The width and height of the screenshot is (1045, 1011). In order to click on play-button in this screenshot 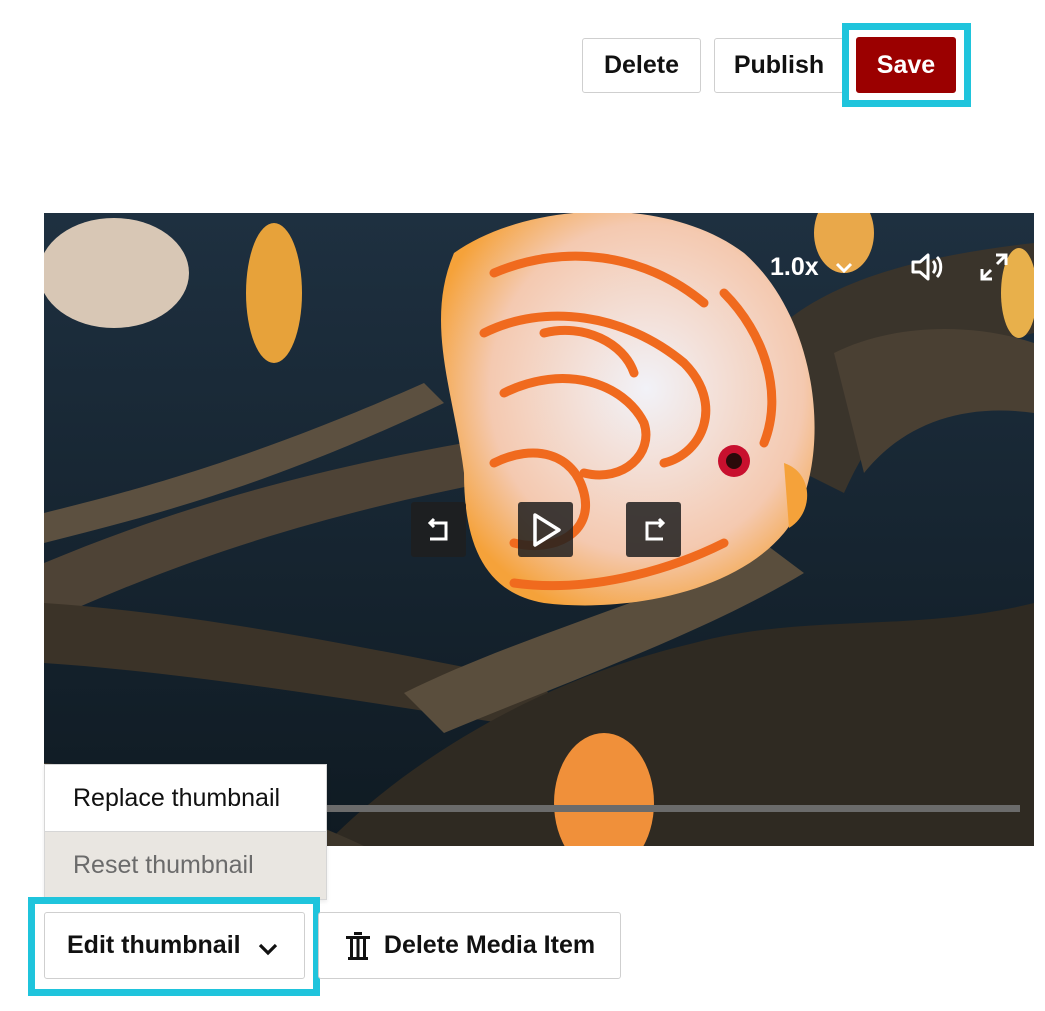, I will do `click(545, 529)`.